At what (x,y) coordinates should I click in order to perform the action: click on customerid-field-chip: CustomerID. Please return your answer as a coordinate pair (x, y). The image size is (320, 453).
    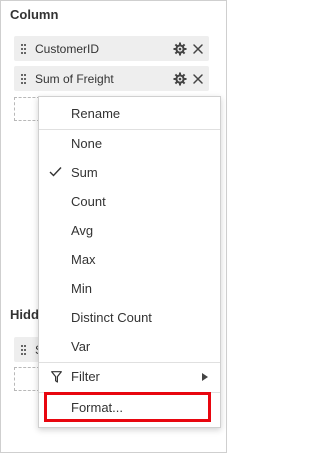
    Looking at the image, I should click on (111, 48).